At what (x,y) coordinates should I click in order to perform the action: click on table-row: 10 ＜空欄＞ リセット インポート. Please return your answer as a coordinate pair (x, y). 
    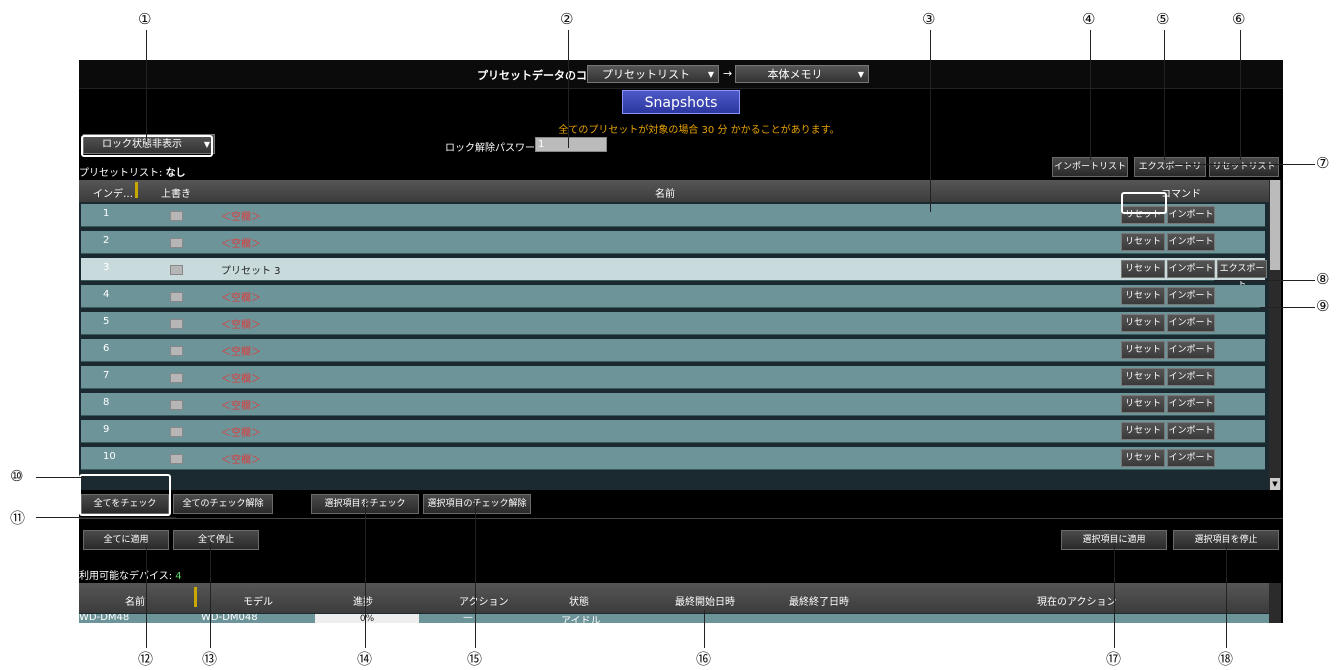
    Looking at the image, I should click on (673, 458).